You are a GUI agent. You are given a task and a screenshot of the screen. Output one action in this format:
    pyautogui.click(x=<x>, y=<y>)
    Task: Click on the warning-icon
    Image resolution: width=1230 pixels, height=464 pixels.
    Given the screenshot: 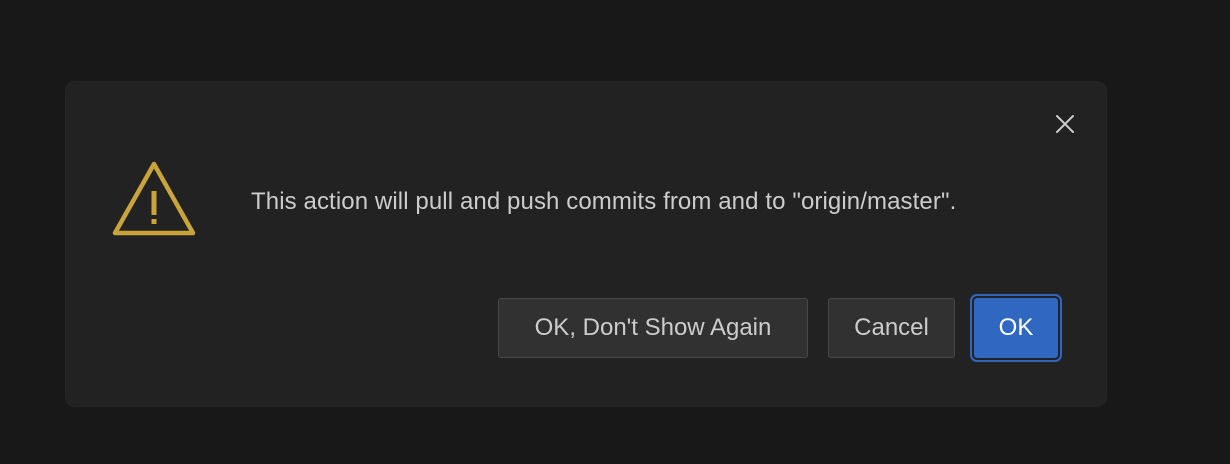 What is the action you would take?
    pyautogui.click(x=154, y=198)
    